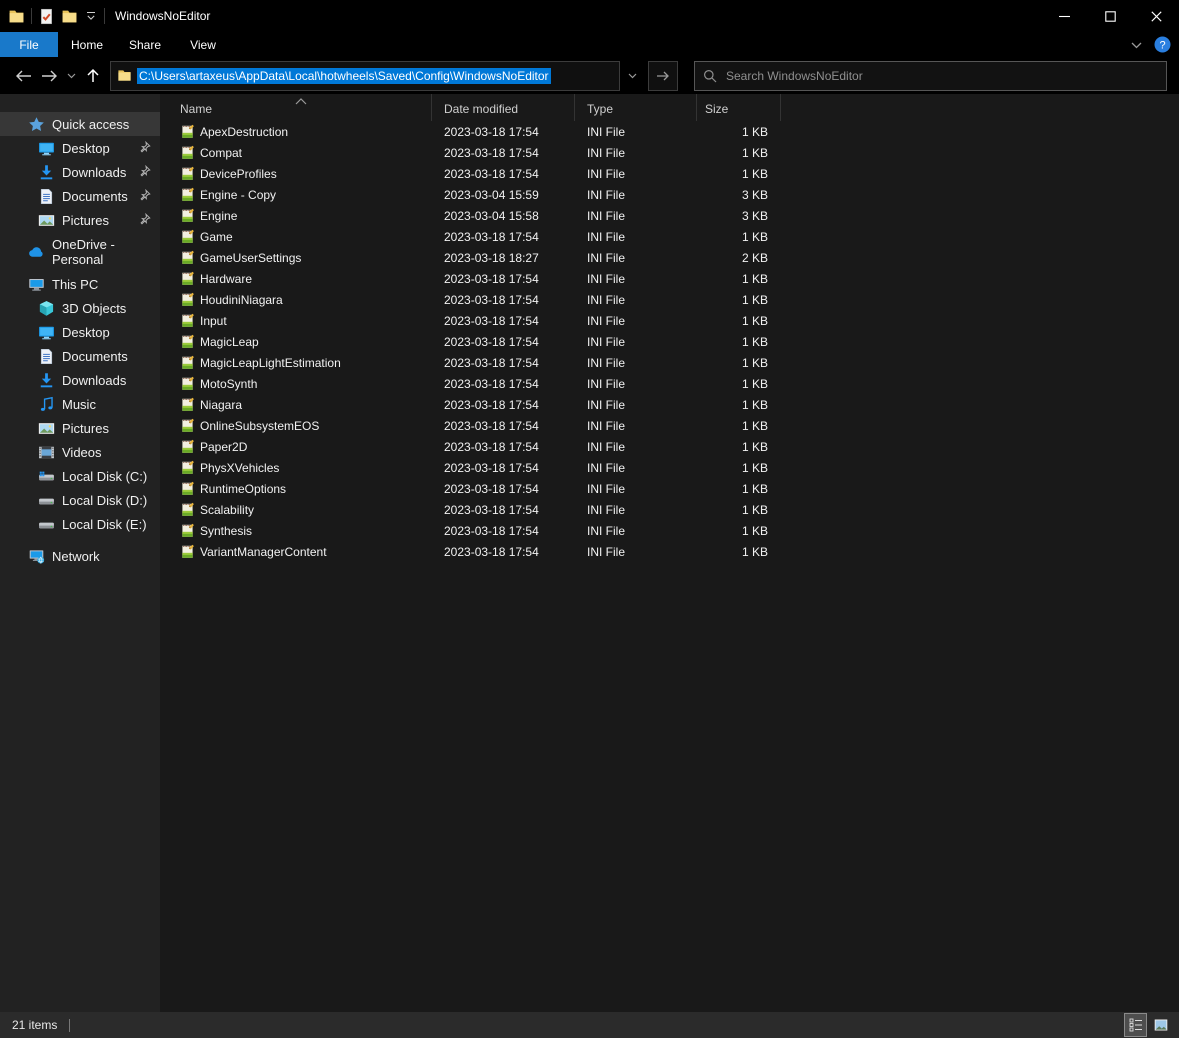  I want to click on go-to-button, so click(663, 75).